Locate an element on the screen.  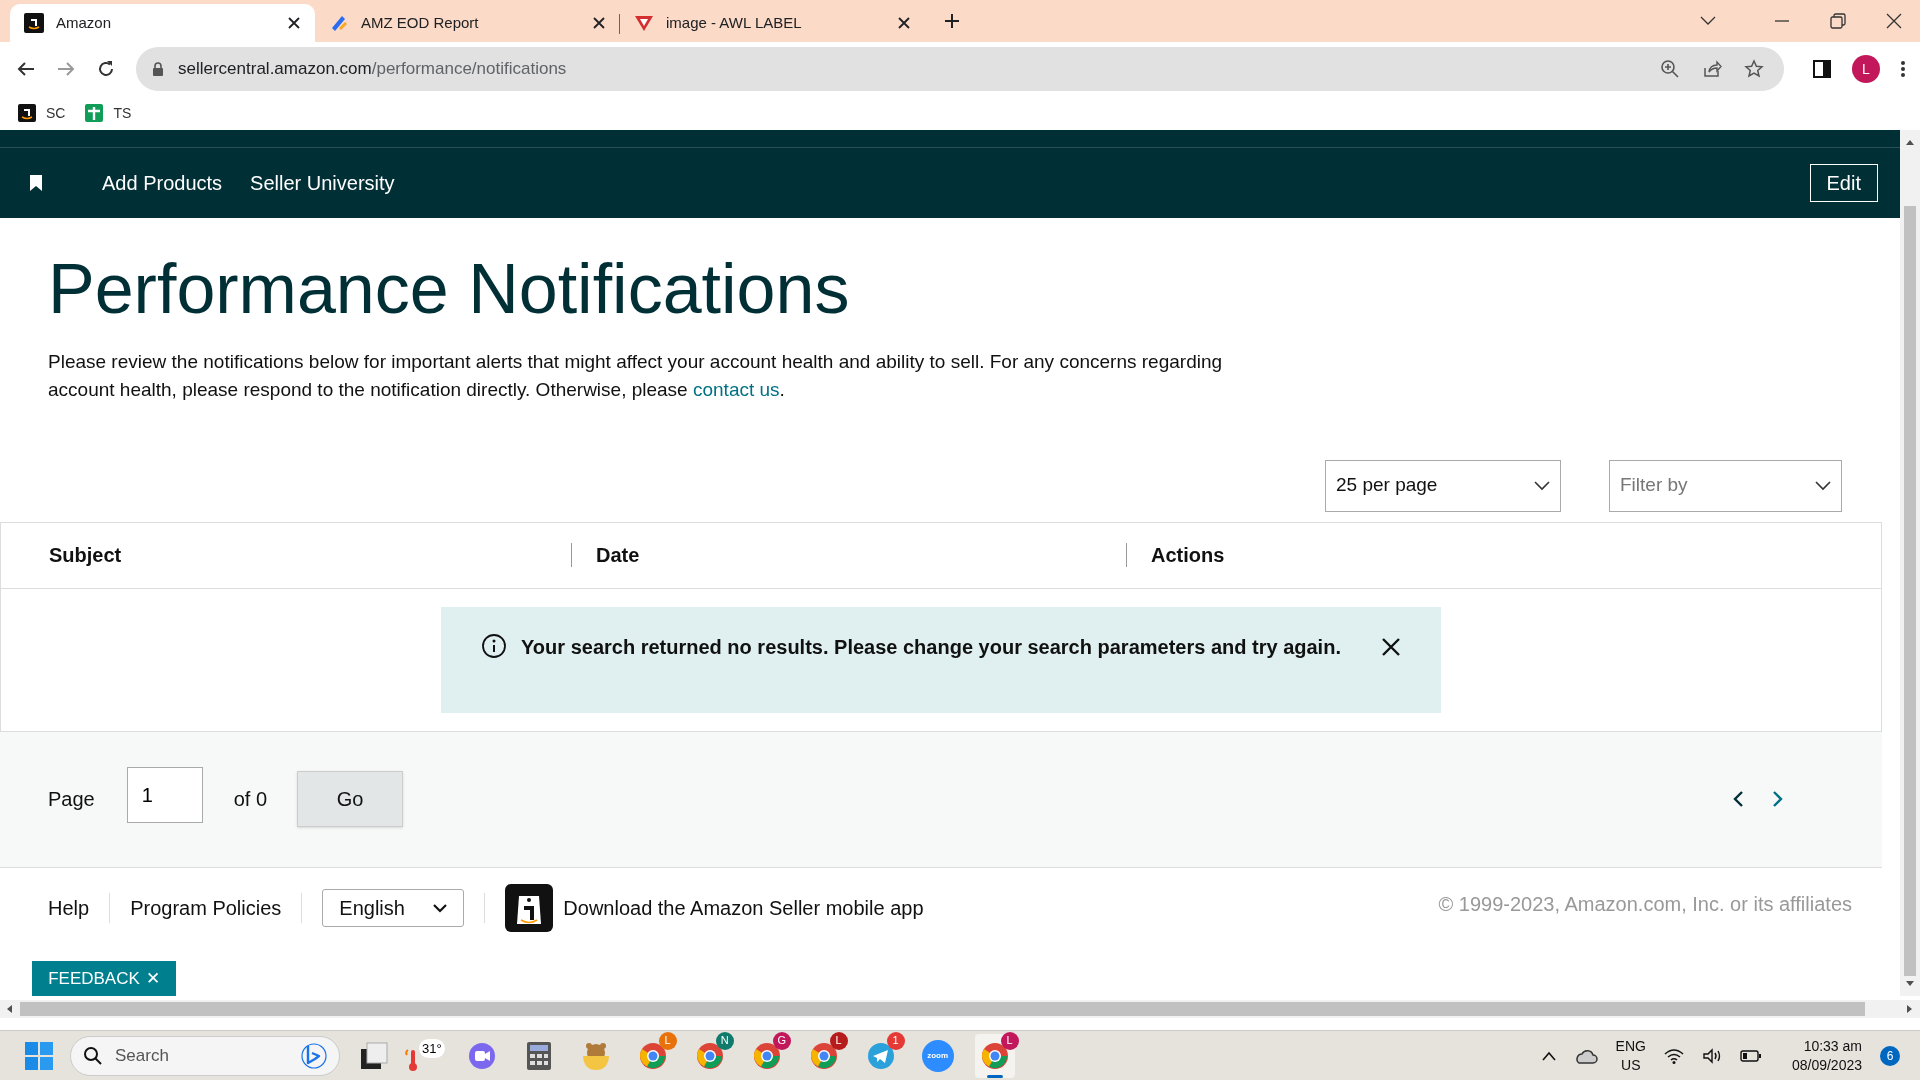
cloud-icon is located at coordinates (1585, 1055).